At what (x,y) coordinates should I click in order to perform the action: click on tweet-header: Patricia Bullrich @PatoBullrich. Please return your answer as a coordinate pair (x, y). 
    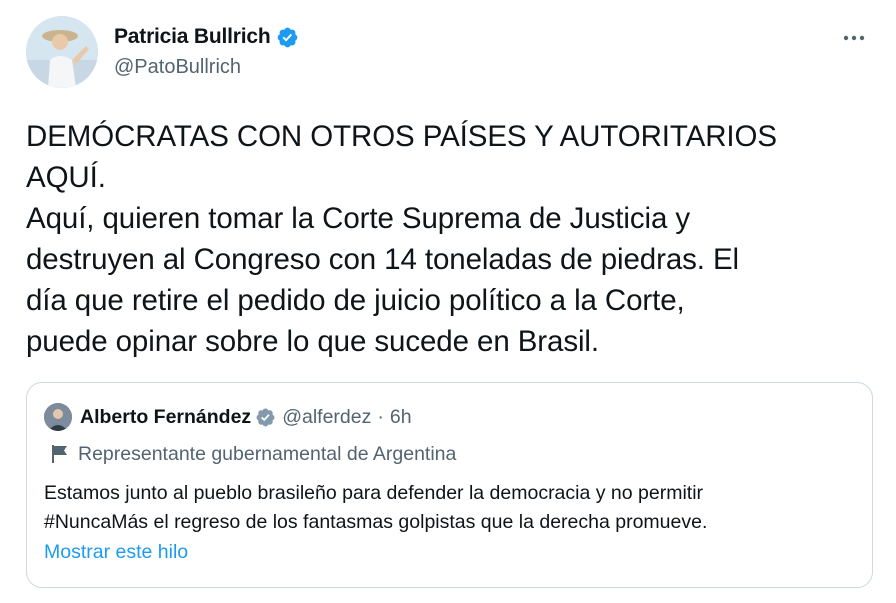
    Looking at the image, I should click on (451, 54).